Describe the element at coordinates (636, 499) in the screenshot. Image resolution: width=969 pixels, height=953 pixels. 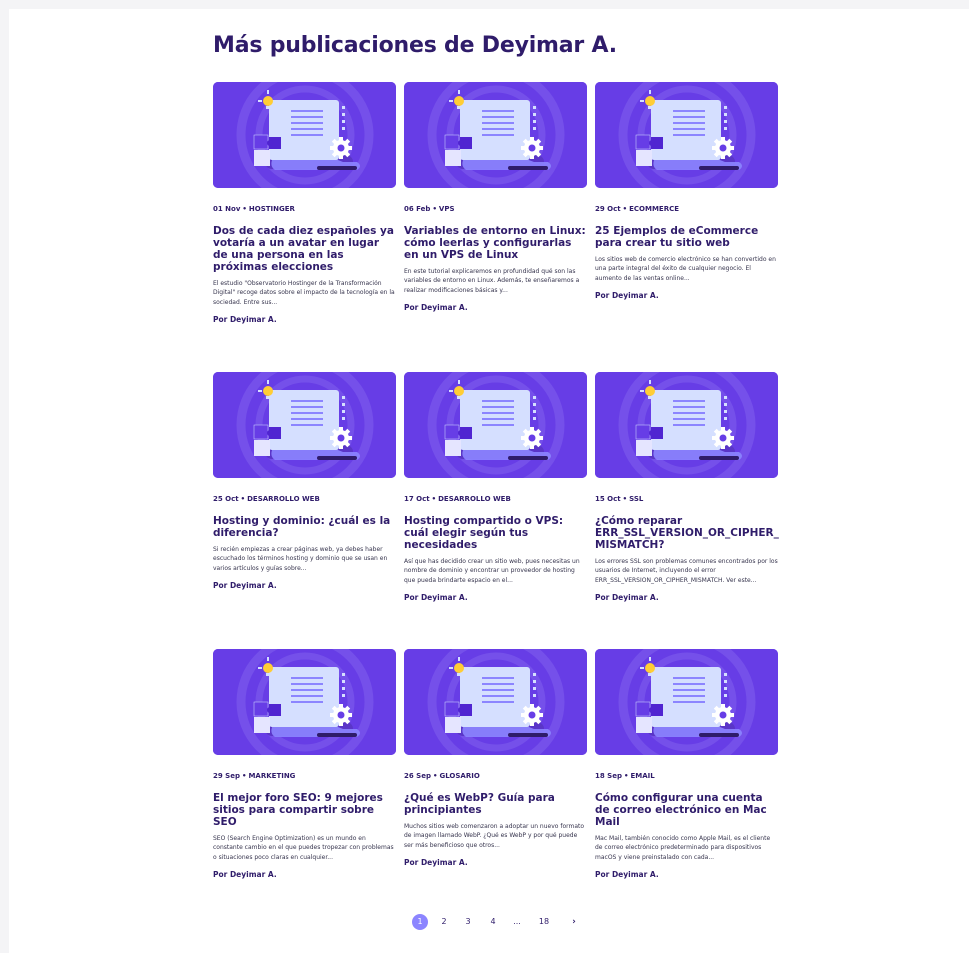
I see `post-category: SSL` at that location.